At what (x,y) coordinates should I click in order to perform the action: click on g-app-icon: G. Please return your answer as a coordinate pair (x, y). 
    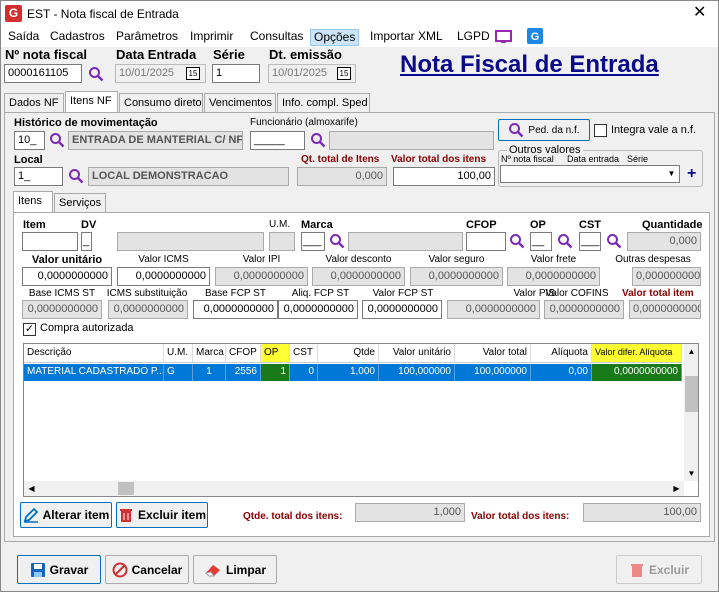
    Looking at the image, I should click on (535, 36).